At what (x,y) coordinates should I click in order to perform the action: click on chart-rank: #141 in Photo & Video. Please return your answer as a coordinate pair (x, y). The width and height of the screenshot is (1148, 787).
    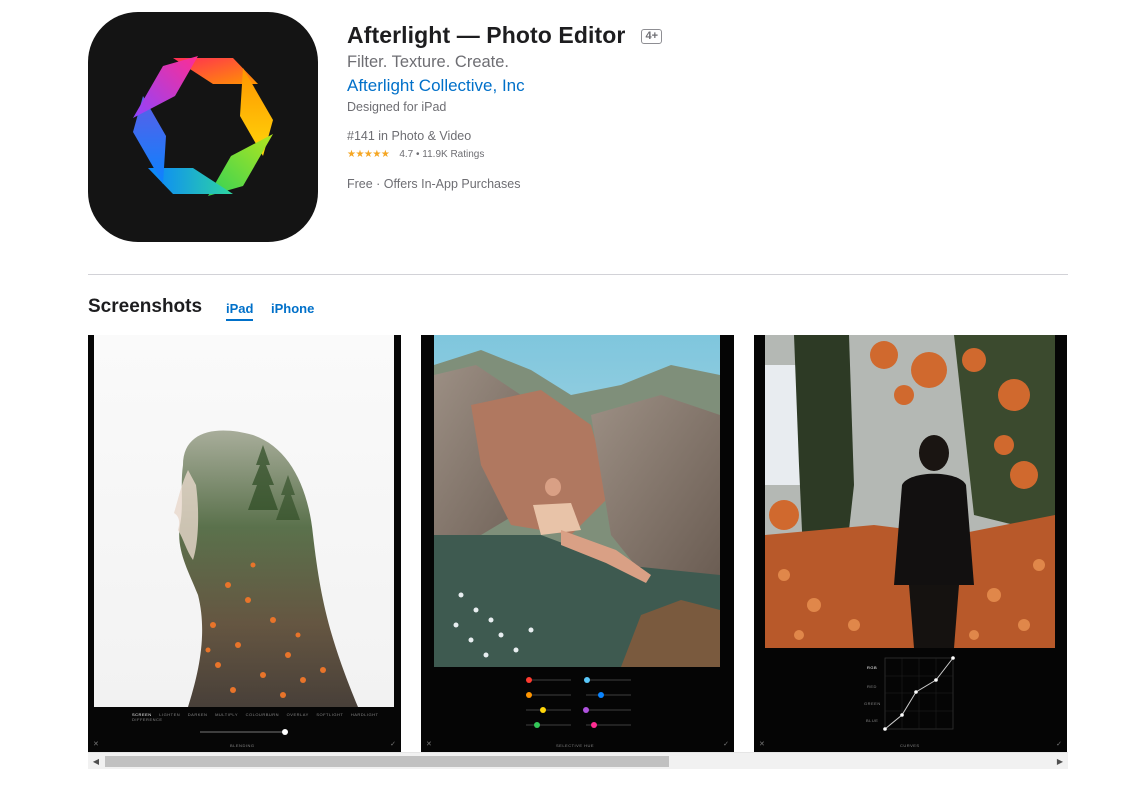
    Looking at the image, I should click on (409, 136).